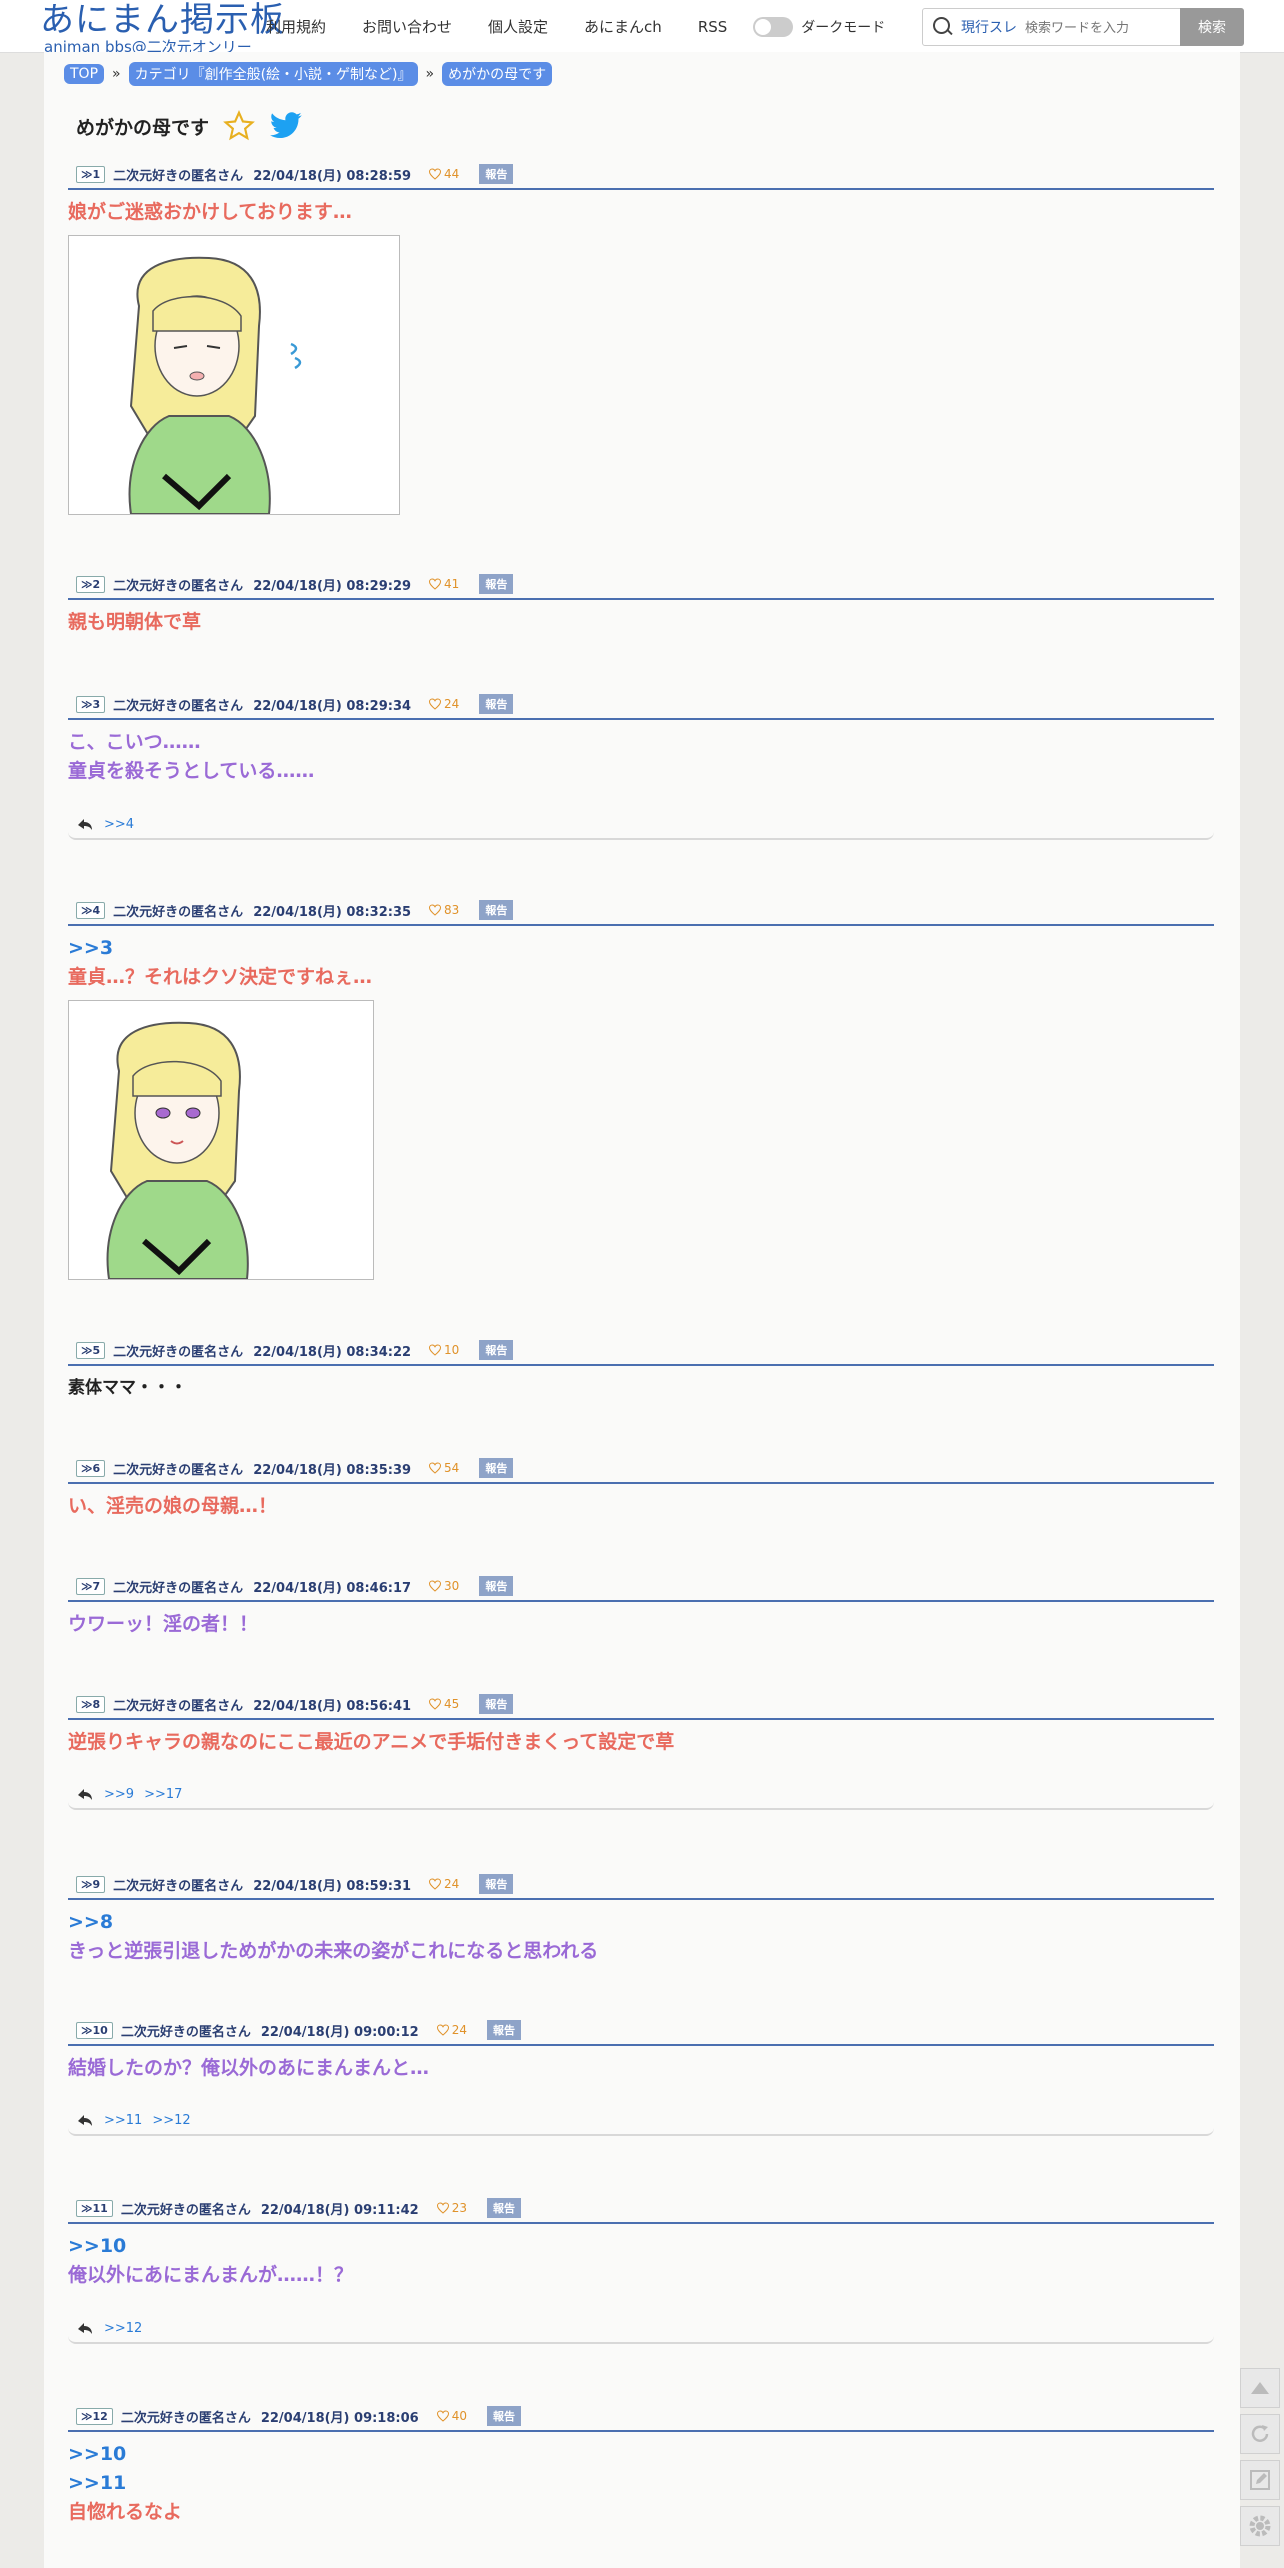 Image resolution: width=1284 pixels, height=2568 pixels. I want to click on like-count: 40, so click(459, 2416).